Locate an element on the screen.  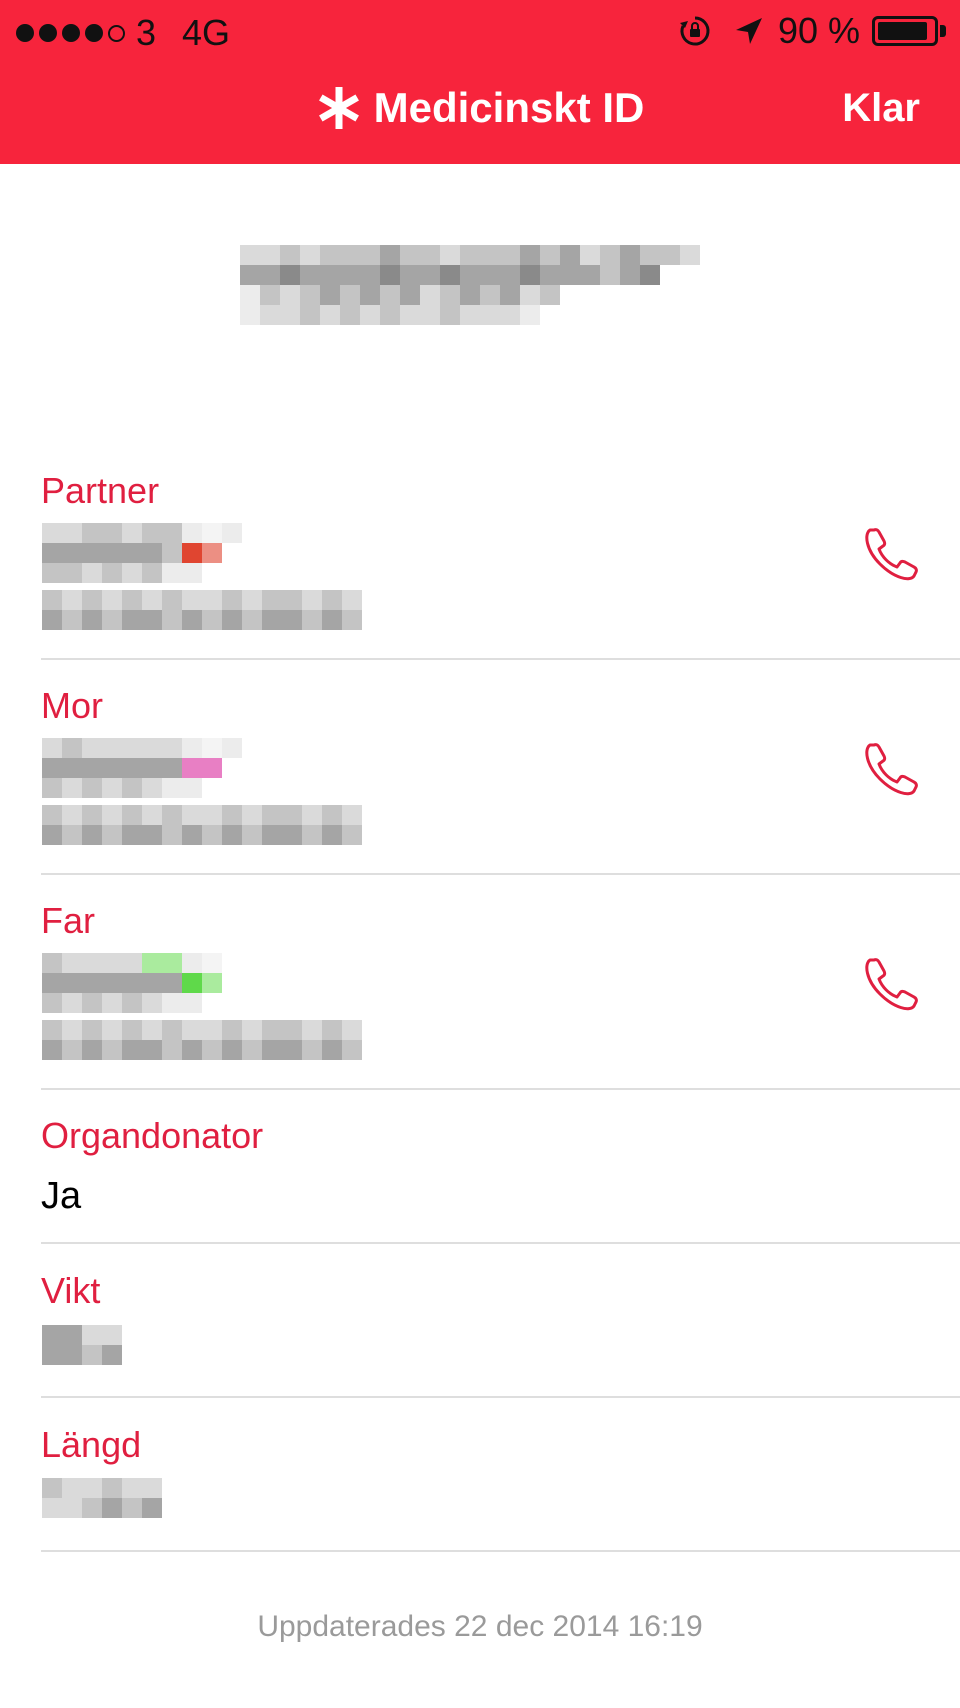
navigation-bar: Medicinskt ID Klar is located at coordinates (480, 114).